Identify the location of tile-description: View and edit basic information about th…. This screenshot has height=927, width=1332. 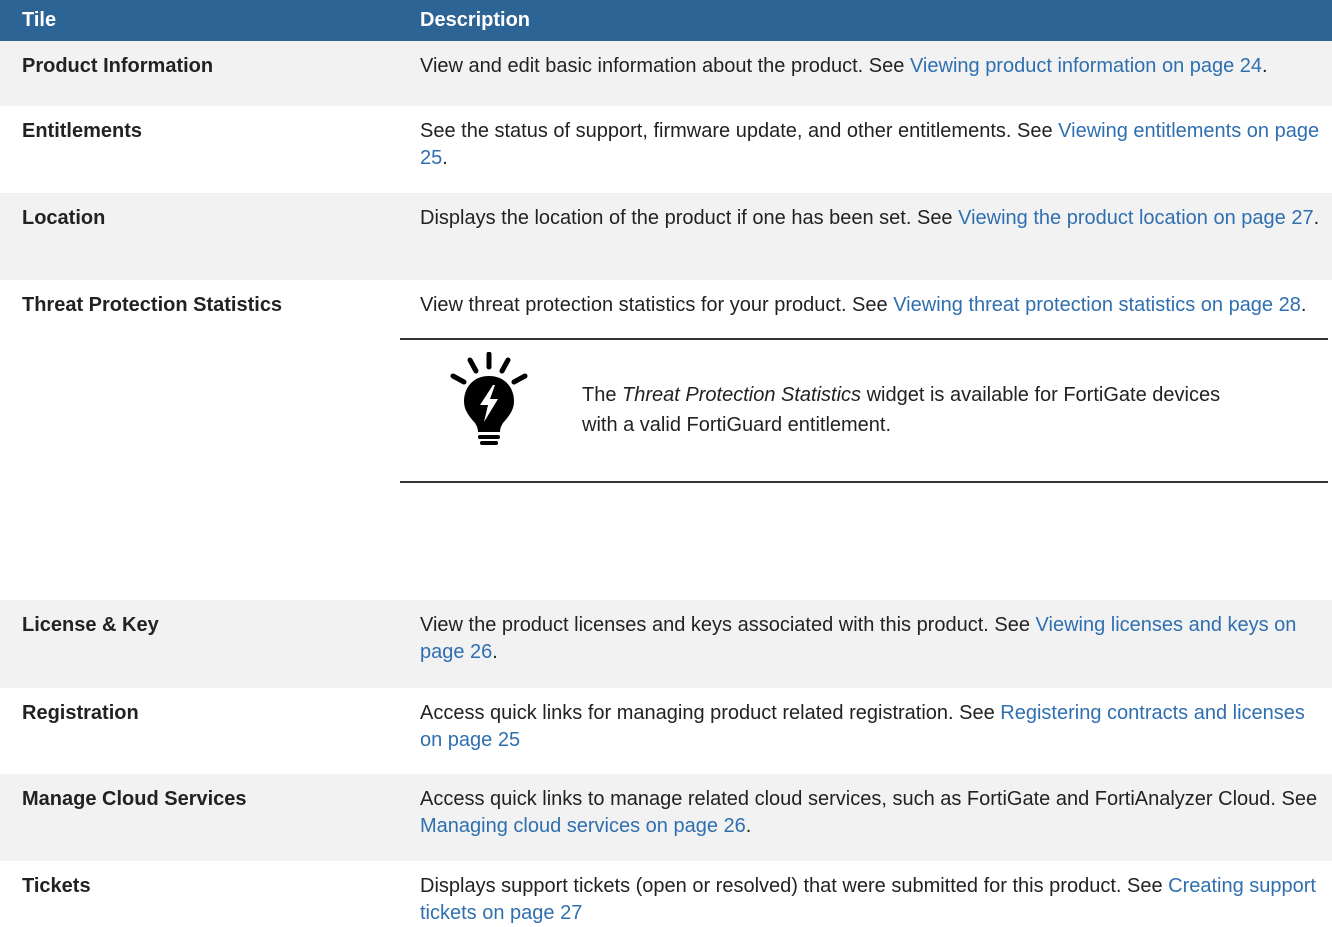
(866, 73).